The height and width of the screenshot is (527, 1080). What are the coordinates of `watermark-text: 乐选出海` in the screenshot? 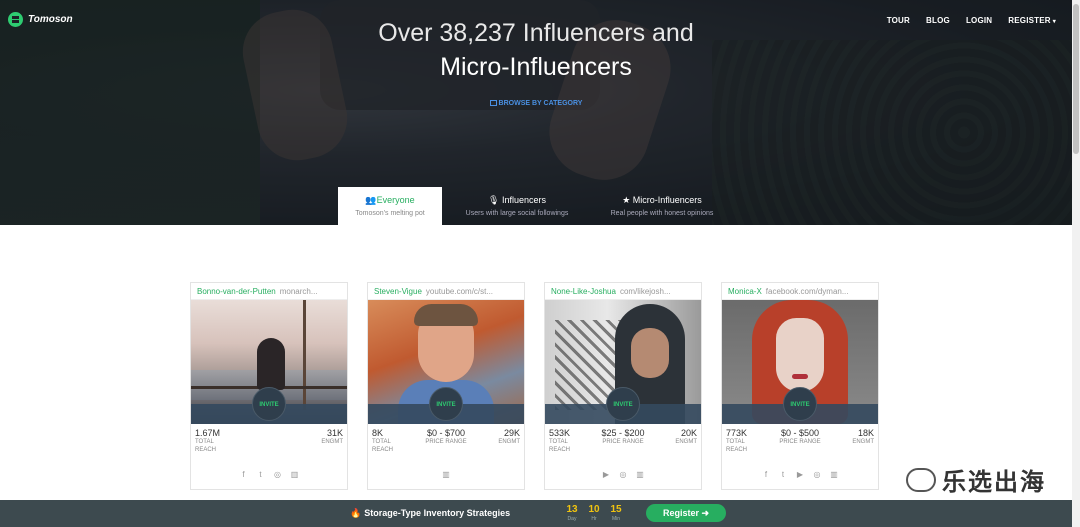 It's located at (994, 482).